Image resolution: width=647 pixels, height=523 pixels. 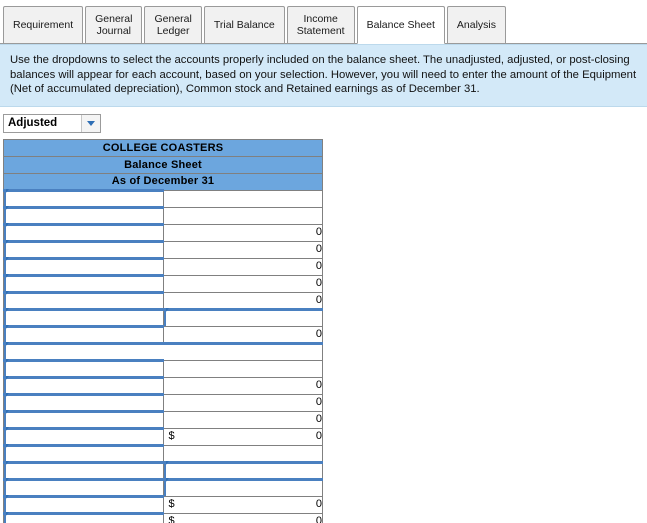 I want to click on sheet-title-row: COLLEGE COASTERS, so click(x=163, y=147).